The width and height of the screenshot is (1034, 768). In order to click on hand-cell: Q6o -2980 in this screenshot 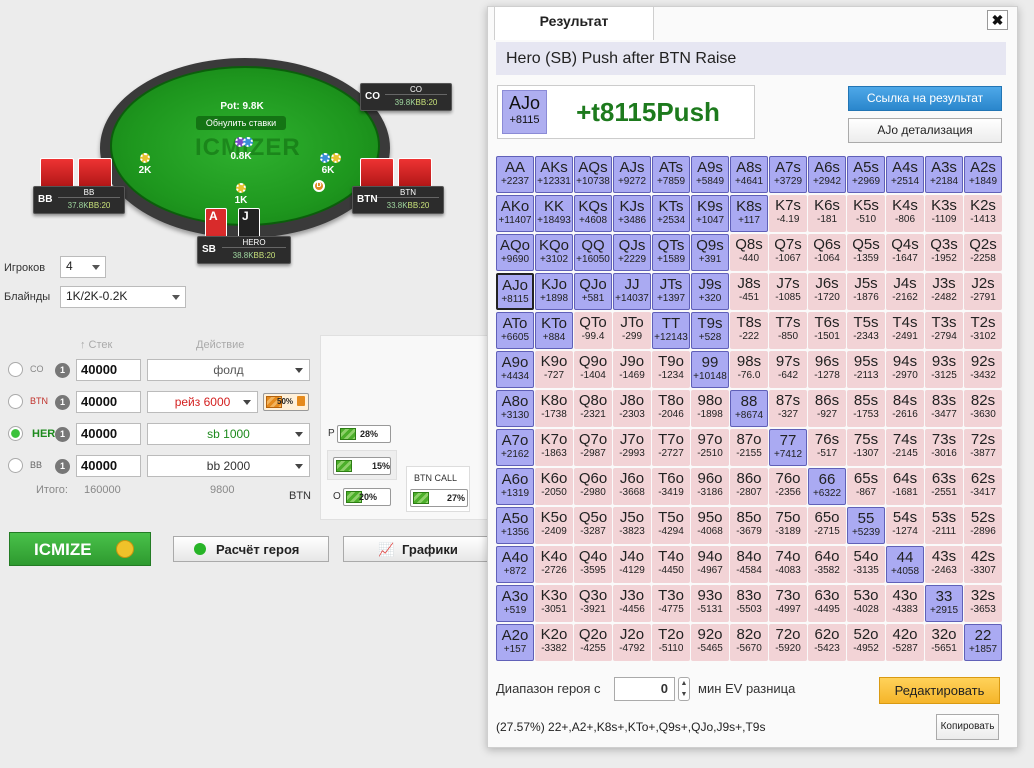, I will do `click(593, 486)`.